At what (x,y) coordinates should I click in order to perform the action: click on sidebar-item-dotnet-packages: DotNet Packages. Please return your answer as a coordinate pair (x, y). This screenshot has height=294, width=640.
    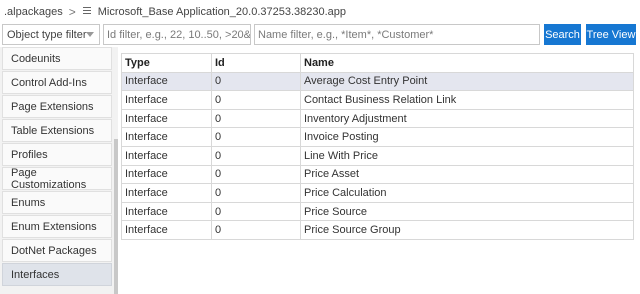
    Looking at the image, I should click on (57, 250).